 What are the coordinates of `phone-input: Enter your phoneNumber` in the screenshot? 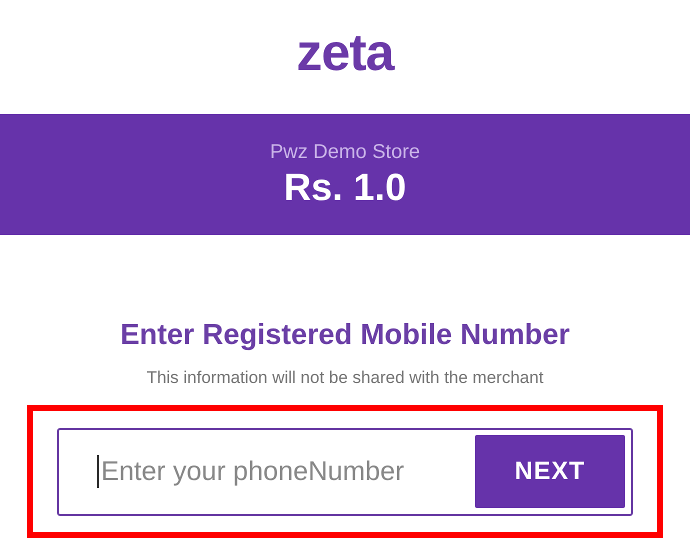 It's located at (281, 471).